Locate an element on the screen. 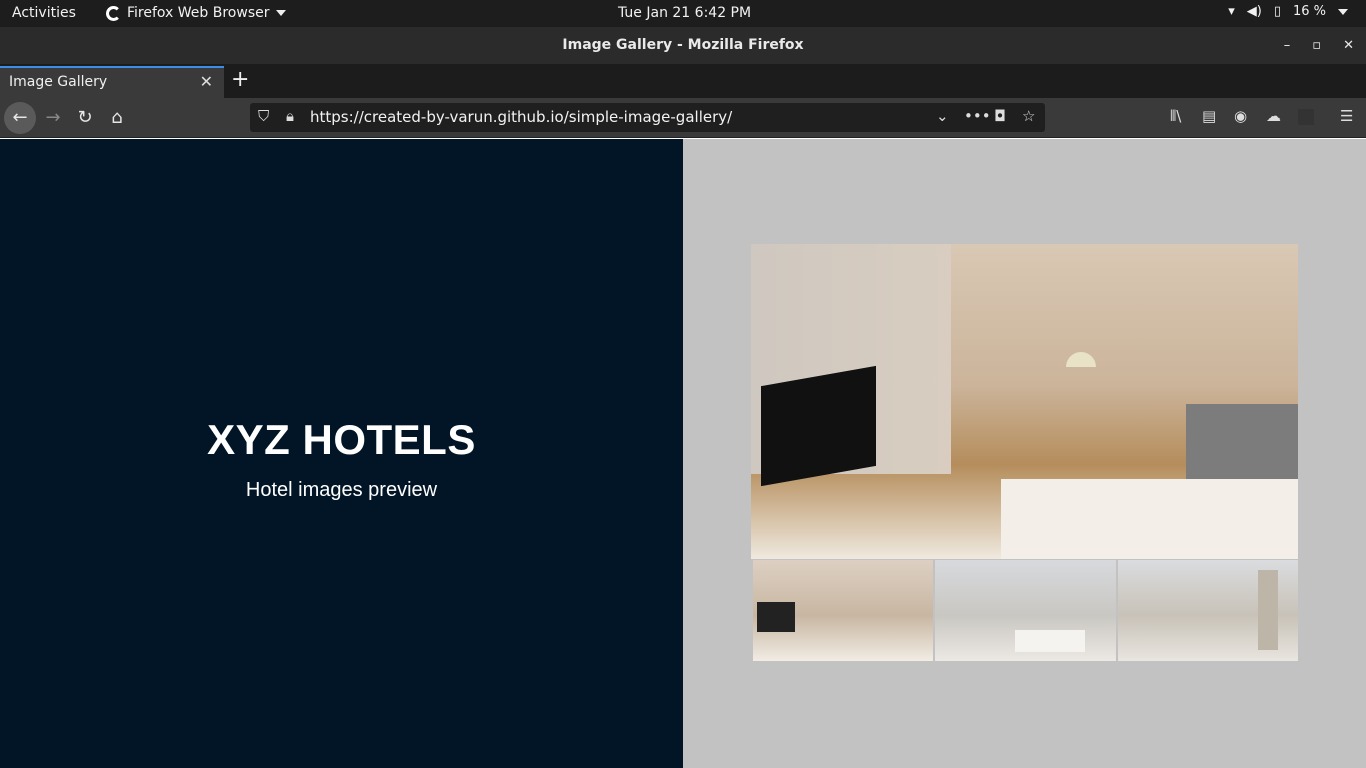 The image size is (1366, 768). chevron-down-icon: ⌄ is located at coordinates (942, 116).